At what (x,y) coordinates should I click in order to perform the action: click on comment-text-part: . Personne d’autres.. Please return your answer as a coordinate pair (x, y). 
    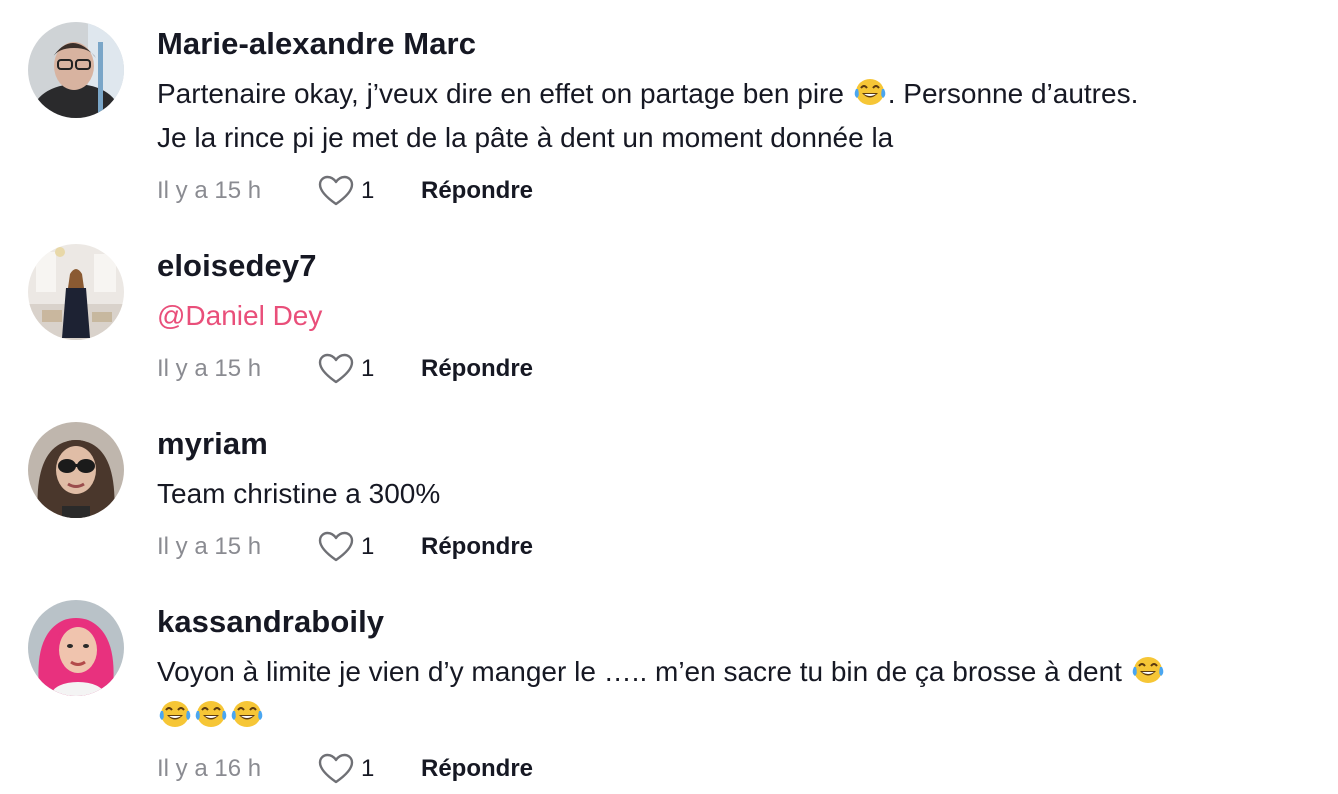
    Looking at the image, I should click on (1013, 93).